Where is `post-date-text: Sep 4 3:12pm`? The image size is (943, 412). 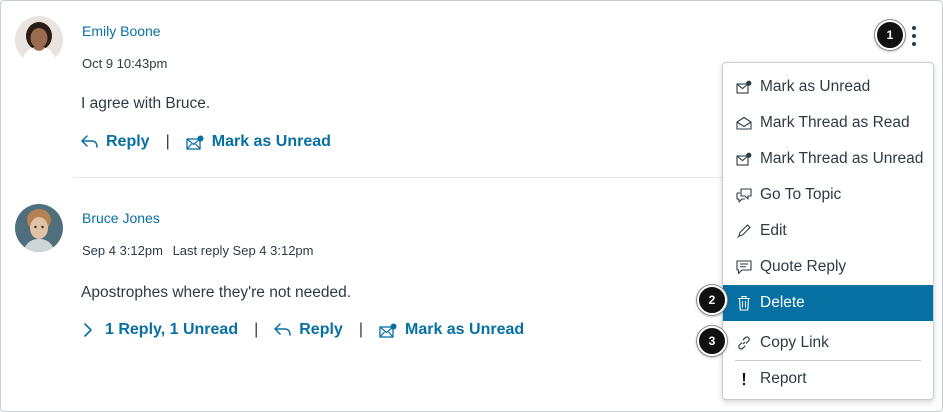
post-date-text: Sep 4 3:12pm is located at coordinates (122, 250).